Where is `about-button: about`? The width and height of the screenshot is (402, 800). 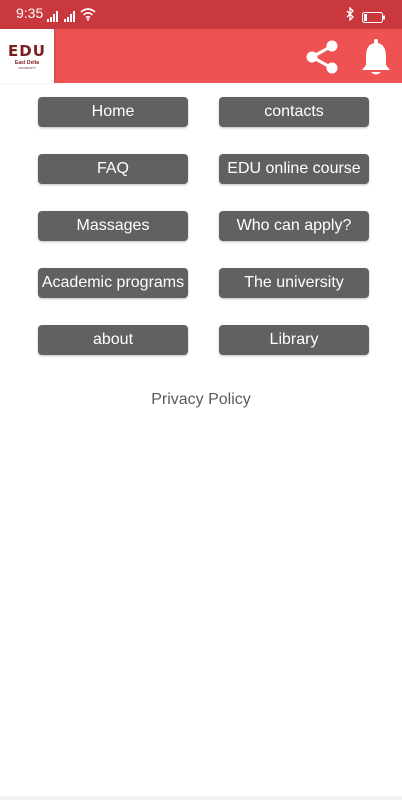 about-button: about is located at coordinates (113, 340).